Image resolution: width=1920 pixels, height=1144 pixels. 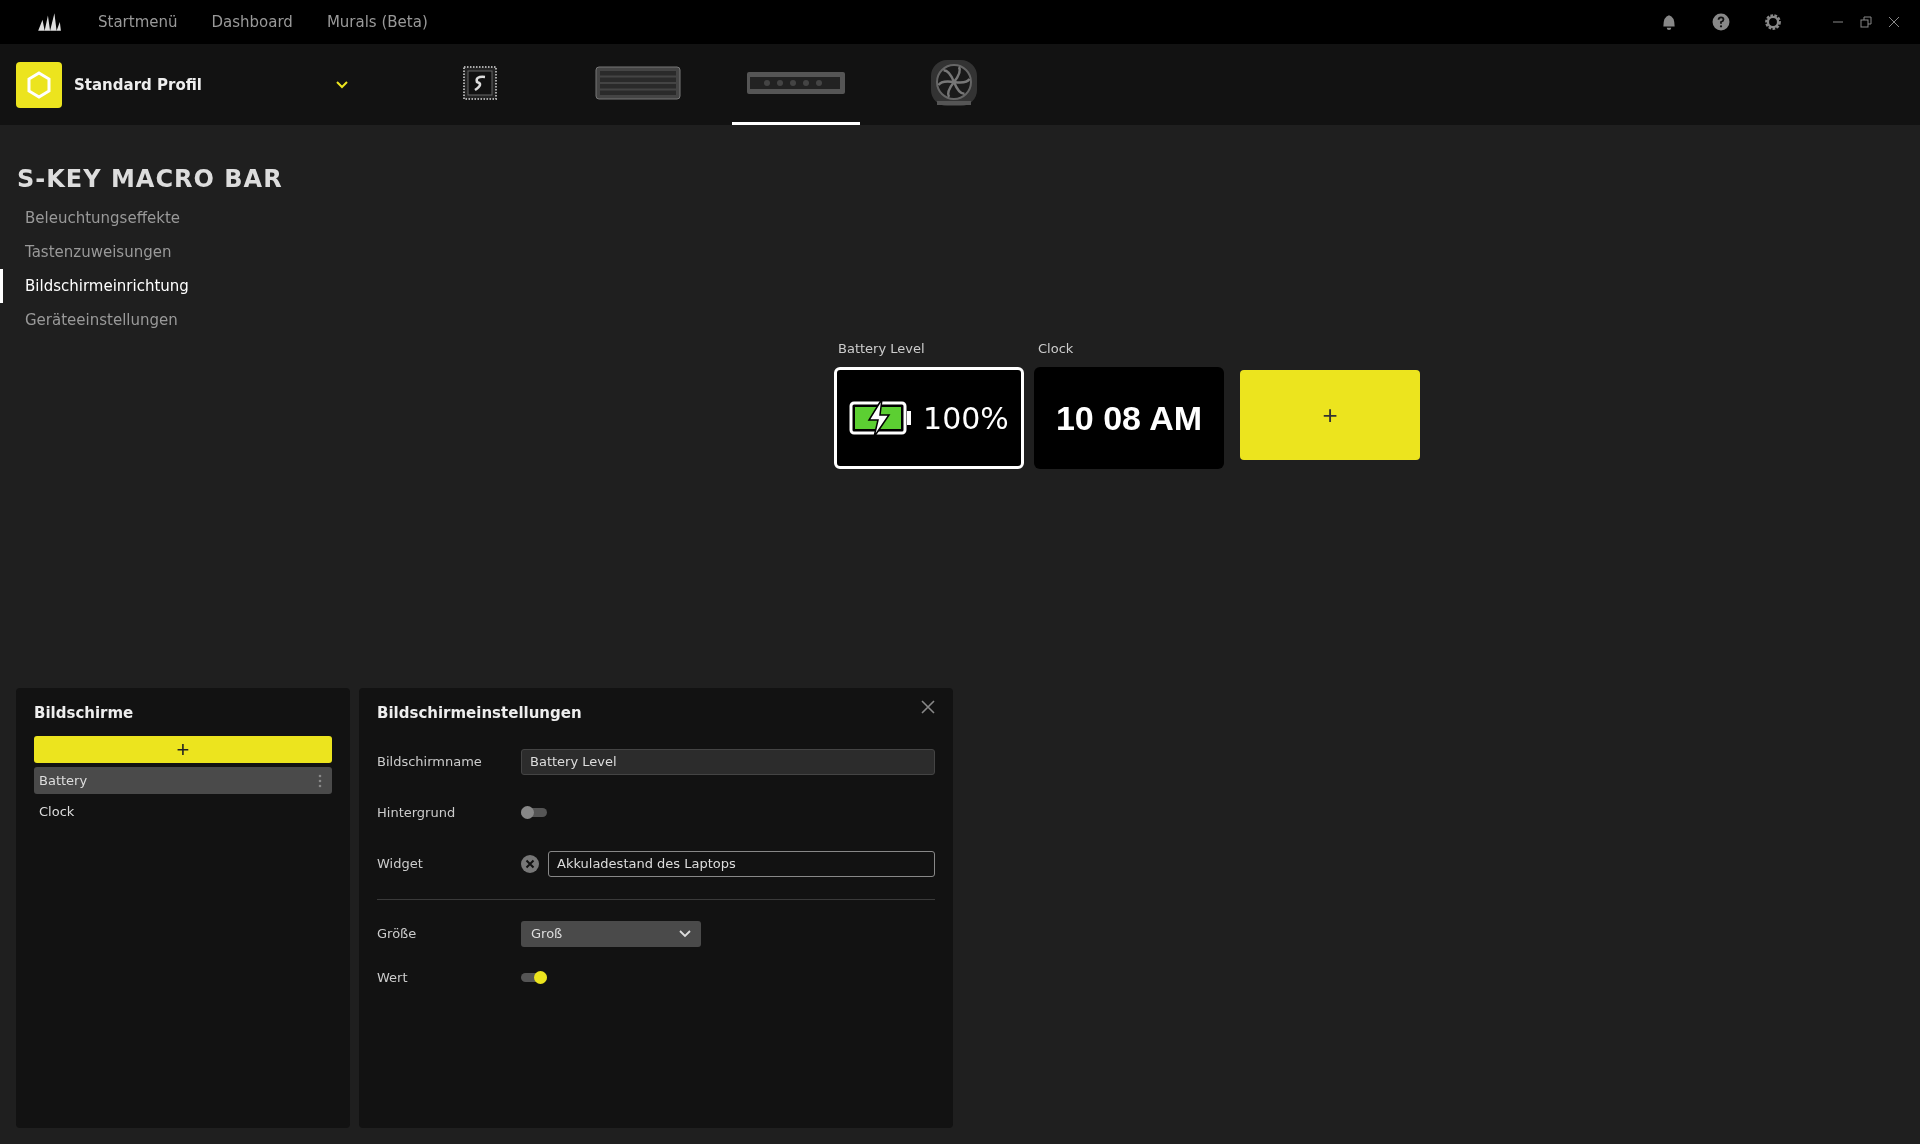 I want to click on clock-screen-tile: 10 08 AM, so click(x=1129, y=418).